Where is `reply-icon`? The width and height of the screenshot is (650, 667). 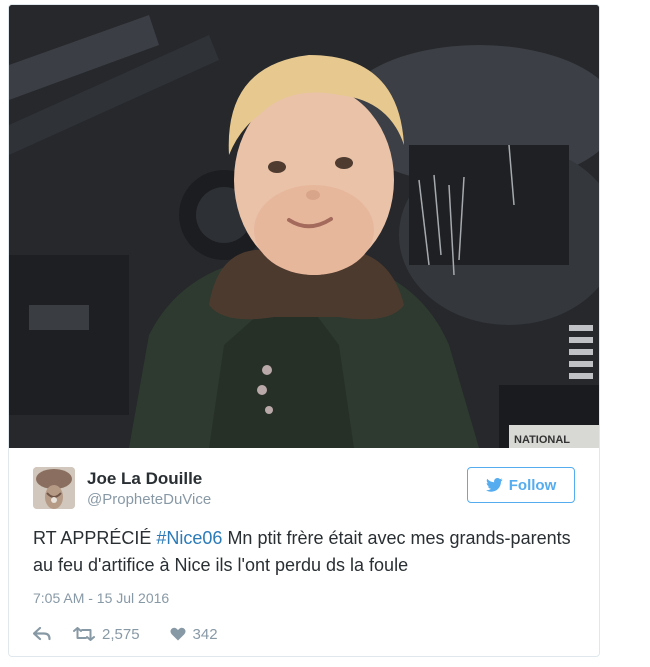
reply-icon is located at coordinates (42, 634).